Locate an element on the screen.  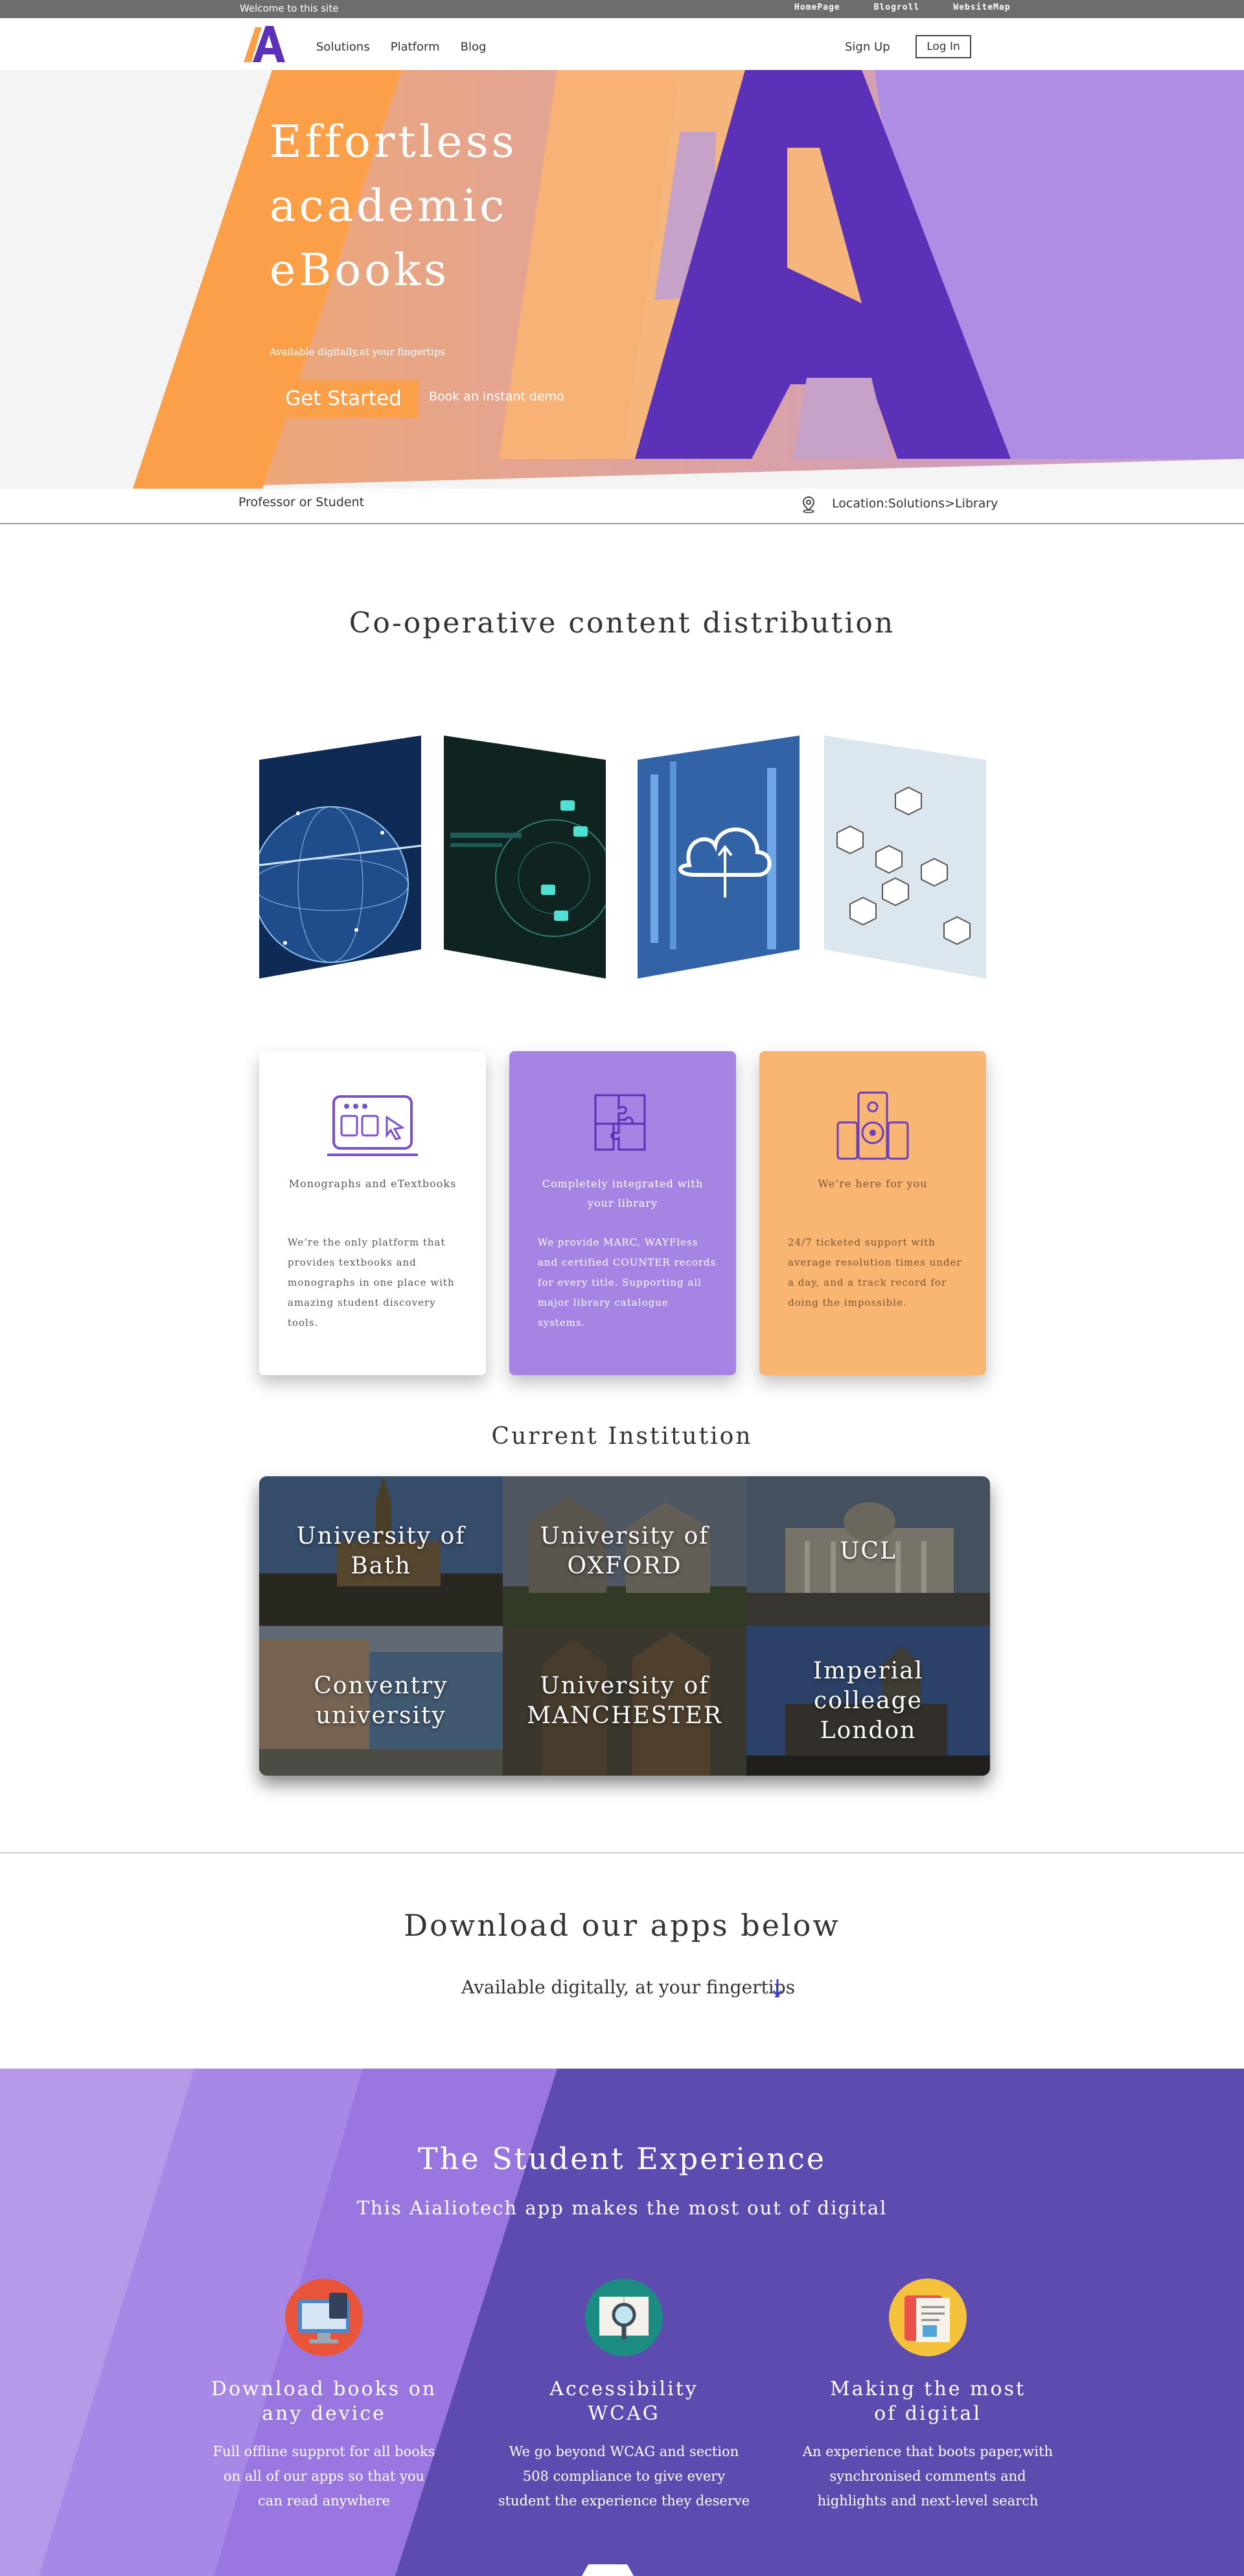
welcome-text: Welcome to this site is located at coordinates (289, 9).